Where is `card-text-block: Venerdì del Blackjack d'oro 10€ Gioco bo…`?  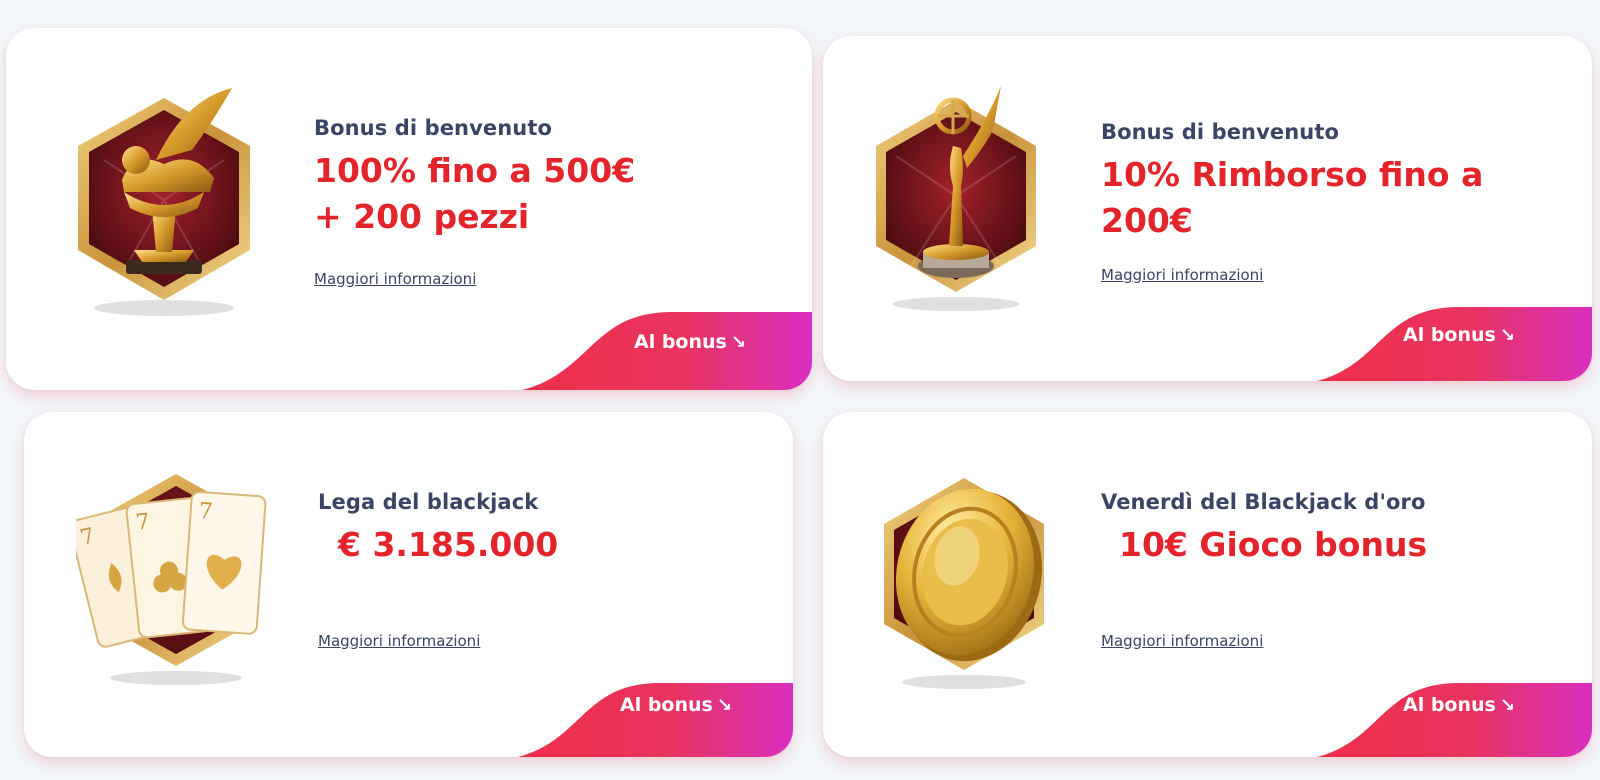 card-text-block: Venerdì del Blackjack d'oro 10€ Gioco bo… is located at coordinates (1264, 529).